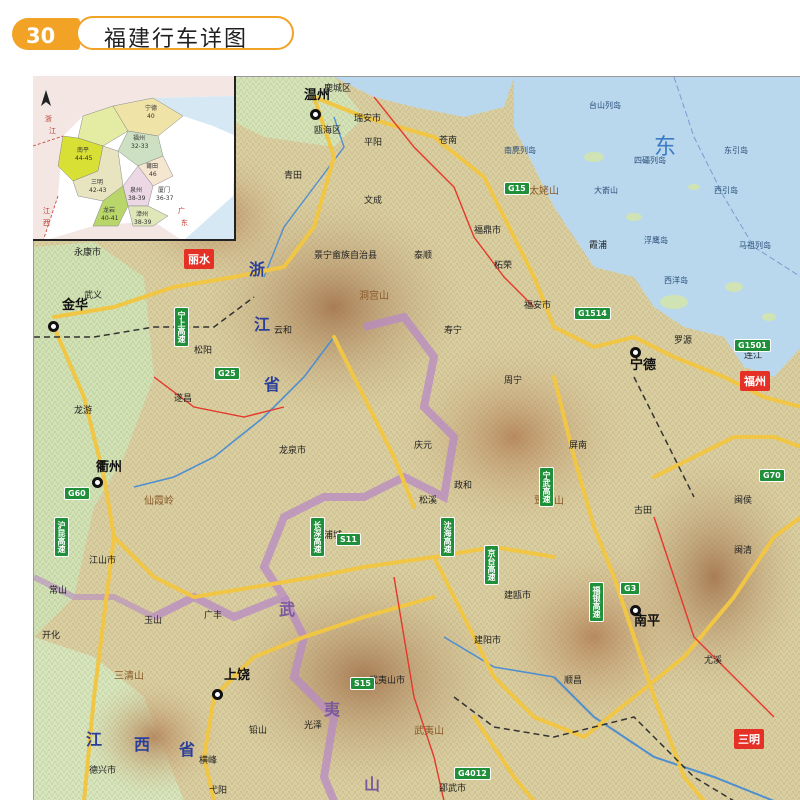 This screenshot has width=800, height=800. Describe the element at coordinates (77, 493) in the screenshot. I see `expressway-shield: G60` at that location.